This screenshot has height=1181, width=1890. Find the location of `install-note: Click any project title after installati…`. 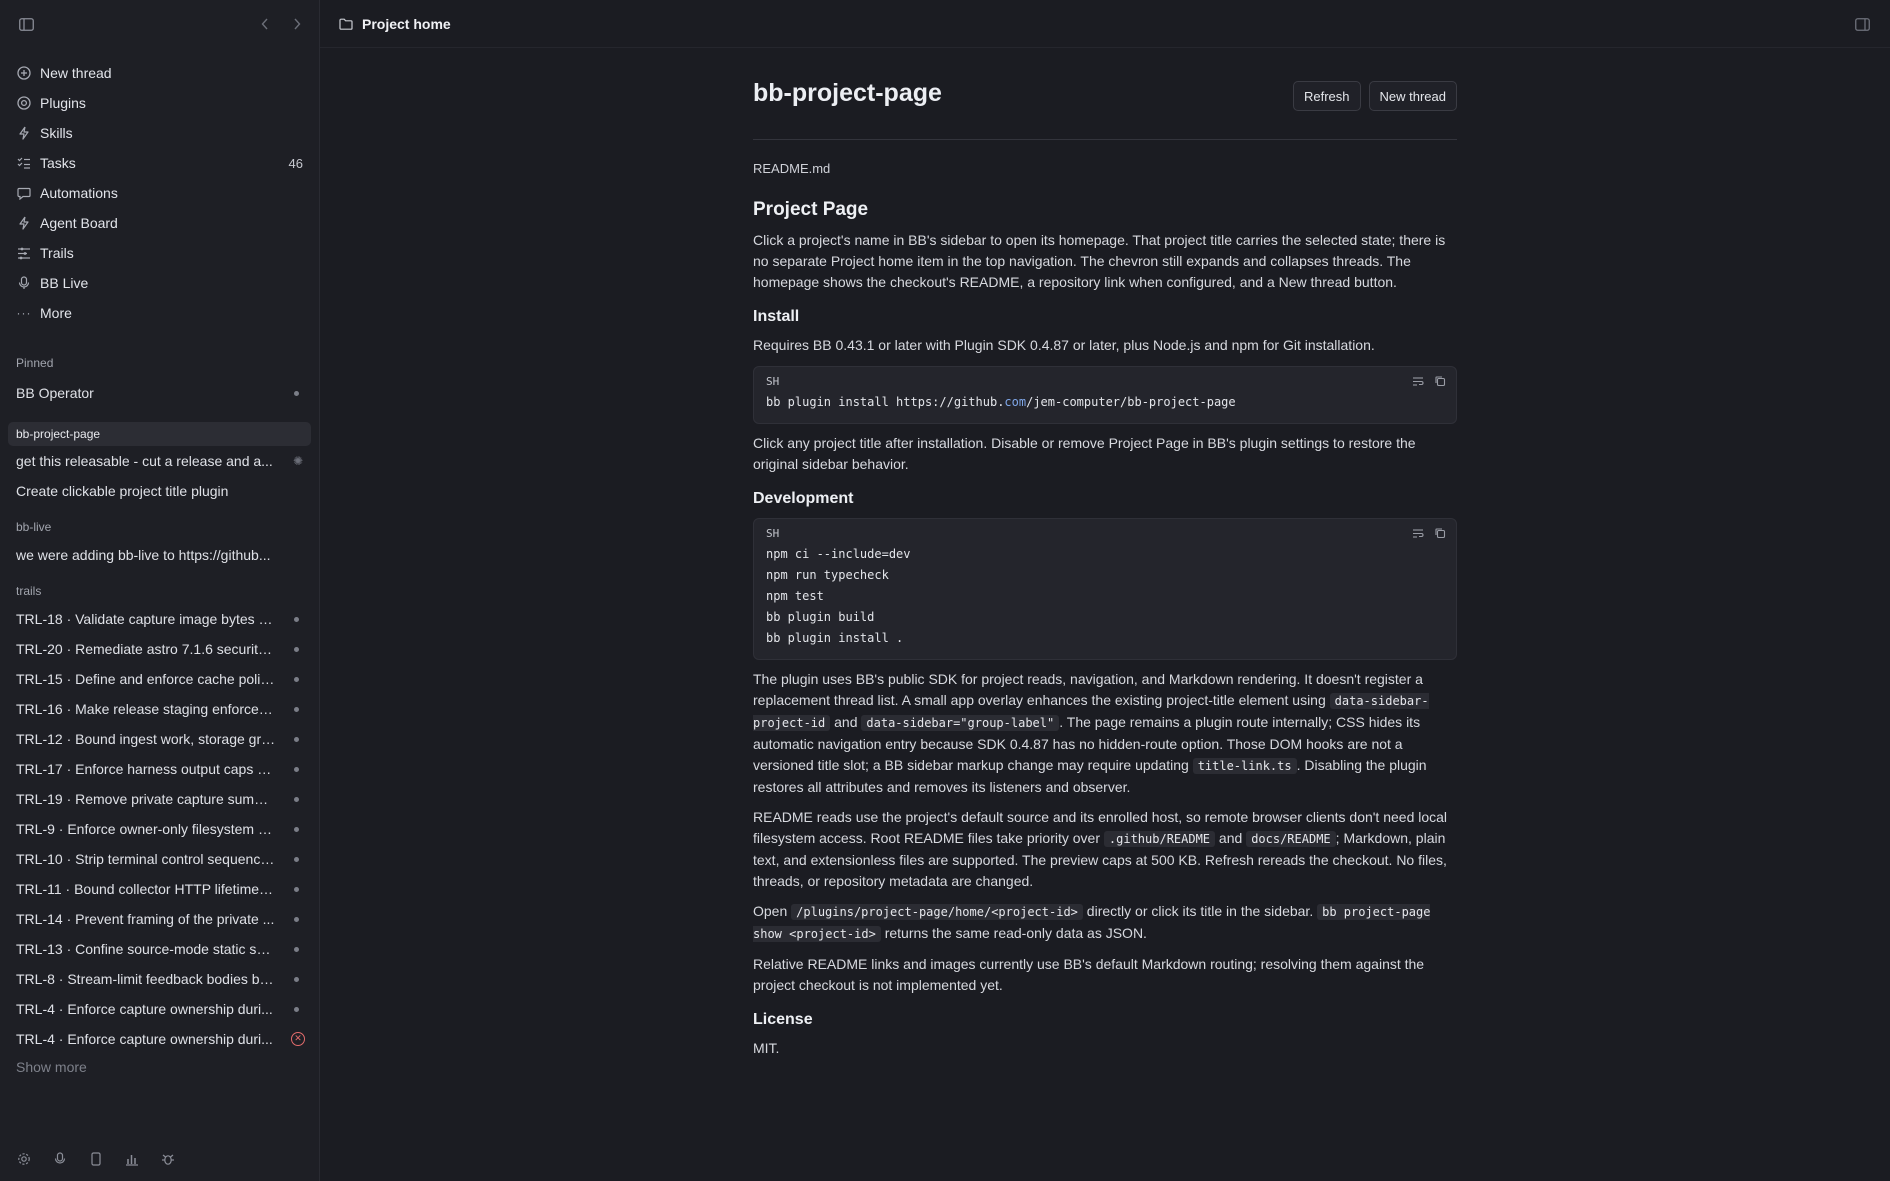

install-note: Click any project title after installati… is located at coordinates (1084, 453).